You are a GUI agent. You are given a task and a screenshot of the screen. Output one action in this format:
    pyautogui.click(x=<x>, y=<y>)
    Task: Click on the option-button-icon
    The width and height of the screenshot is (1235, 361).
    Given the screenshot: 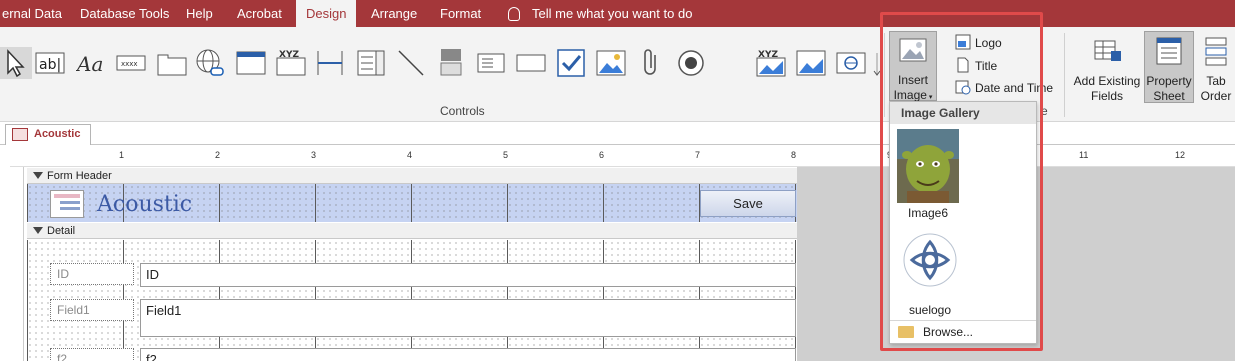 What is the action you would take?
    pyautogui.click(x=691, y=63)
    